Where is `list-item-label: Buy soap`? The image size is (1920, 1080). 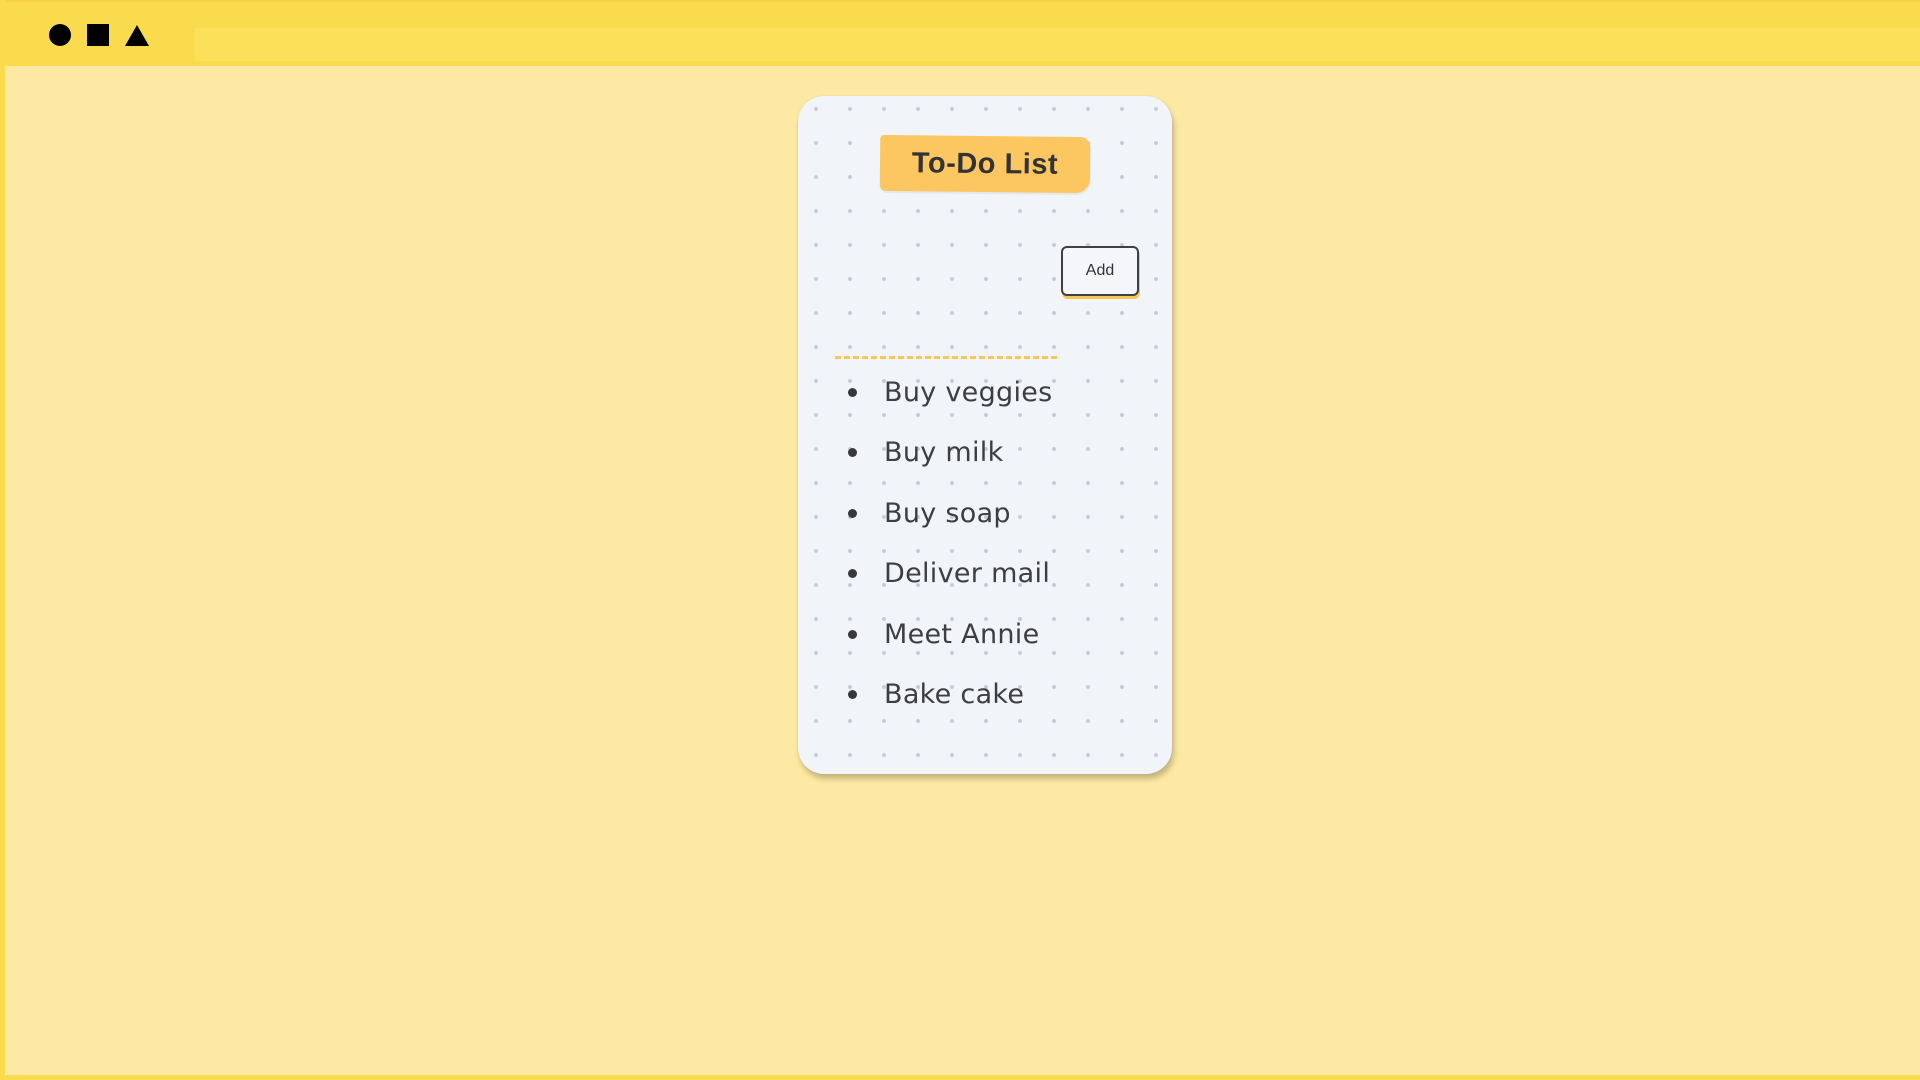
list-item-label: Buy soap is located at coordinates (947, 513).